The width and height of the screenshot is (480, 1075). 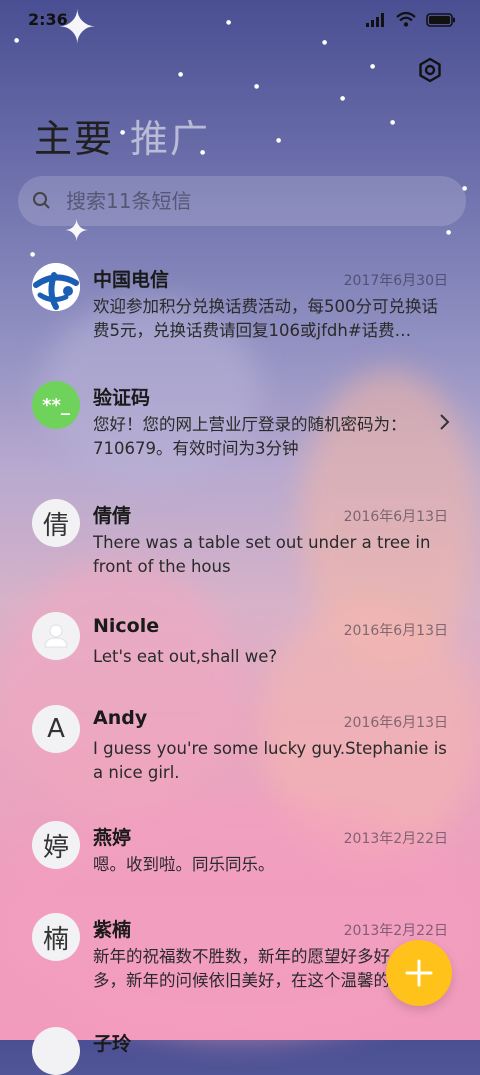 What do you see at coordinates (185, 656) in the screenshot?
I see `message-preview: Let's eat out,shall we?` at bounding box center [185, 656].